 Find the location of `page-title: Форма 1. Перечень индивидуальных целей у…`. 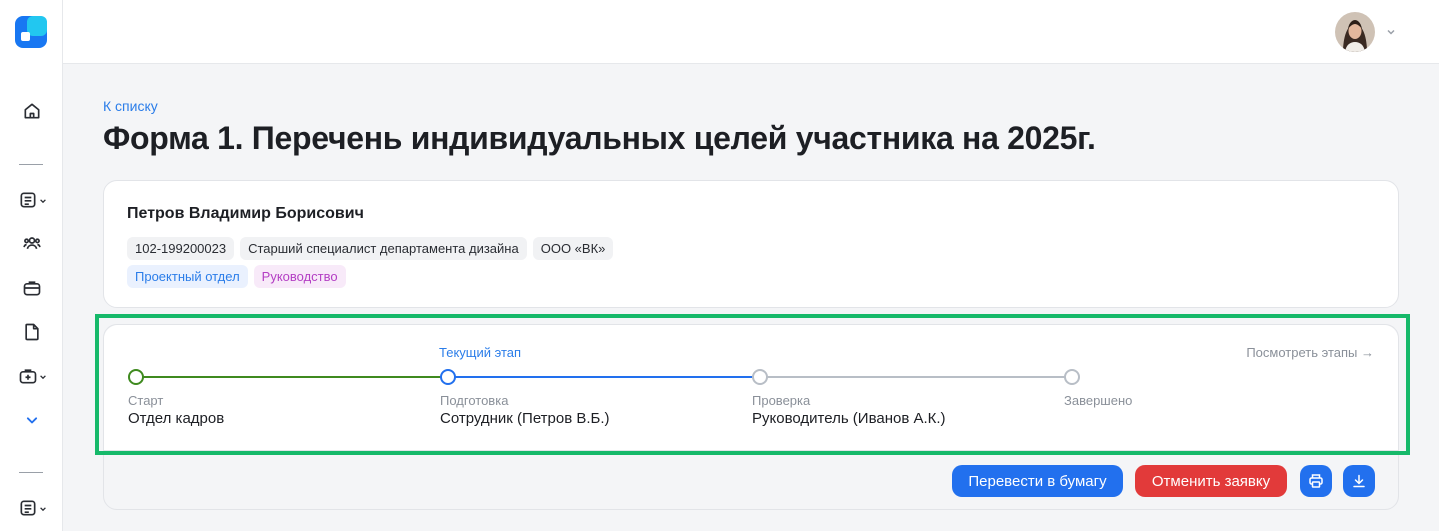

page-title: Форма 1. Перечень индивидуальных целей у… is located at coordinates (599, 138).